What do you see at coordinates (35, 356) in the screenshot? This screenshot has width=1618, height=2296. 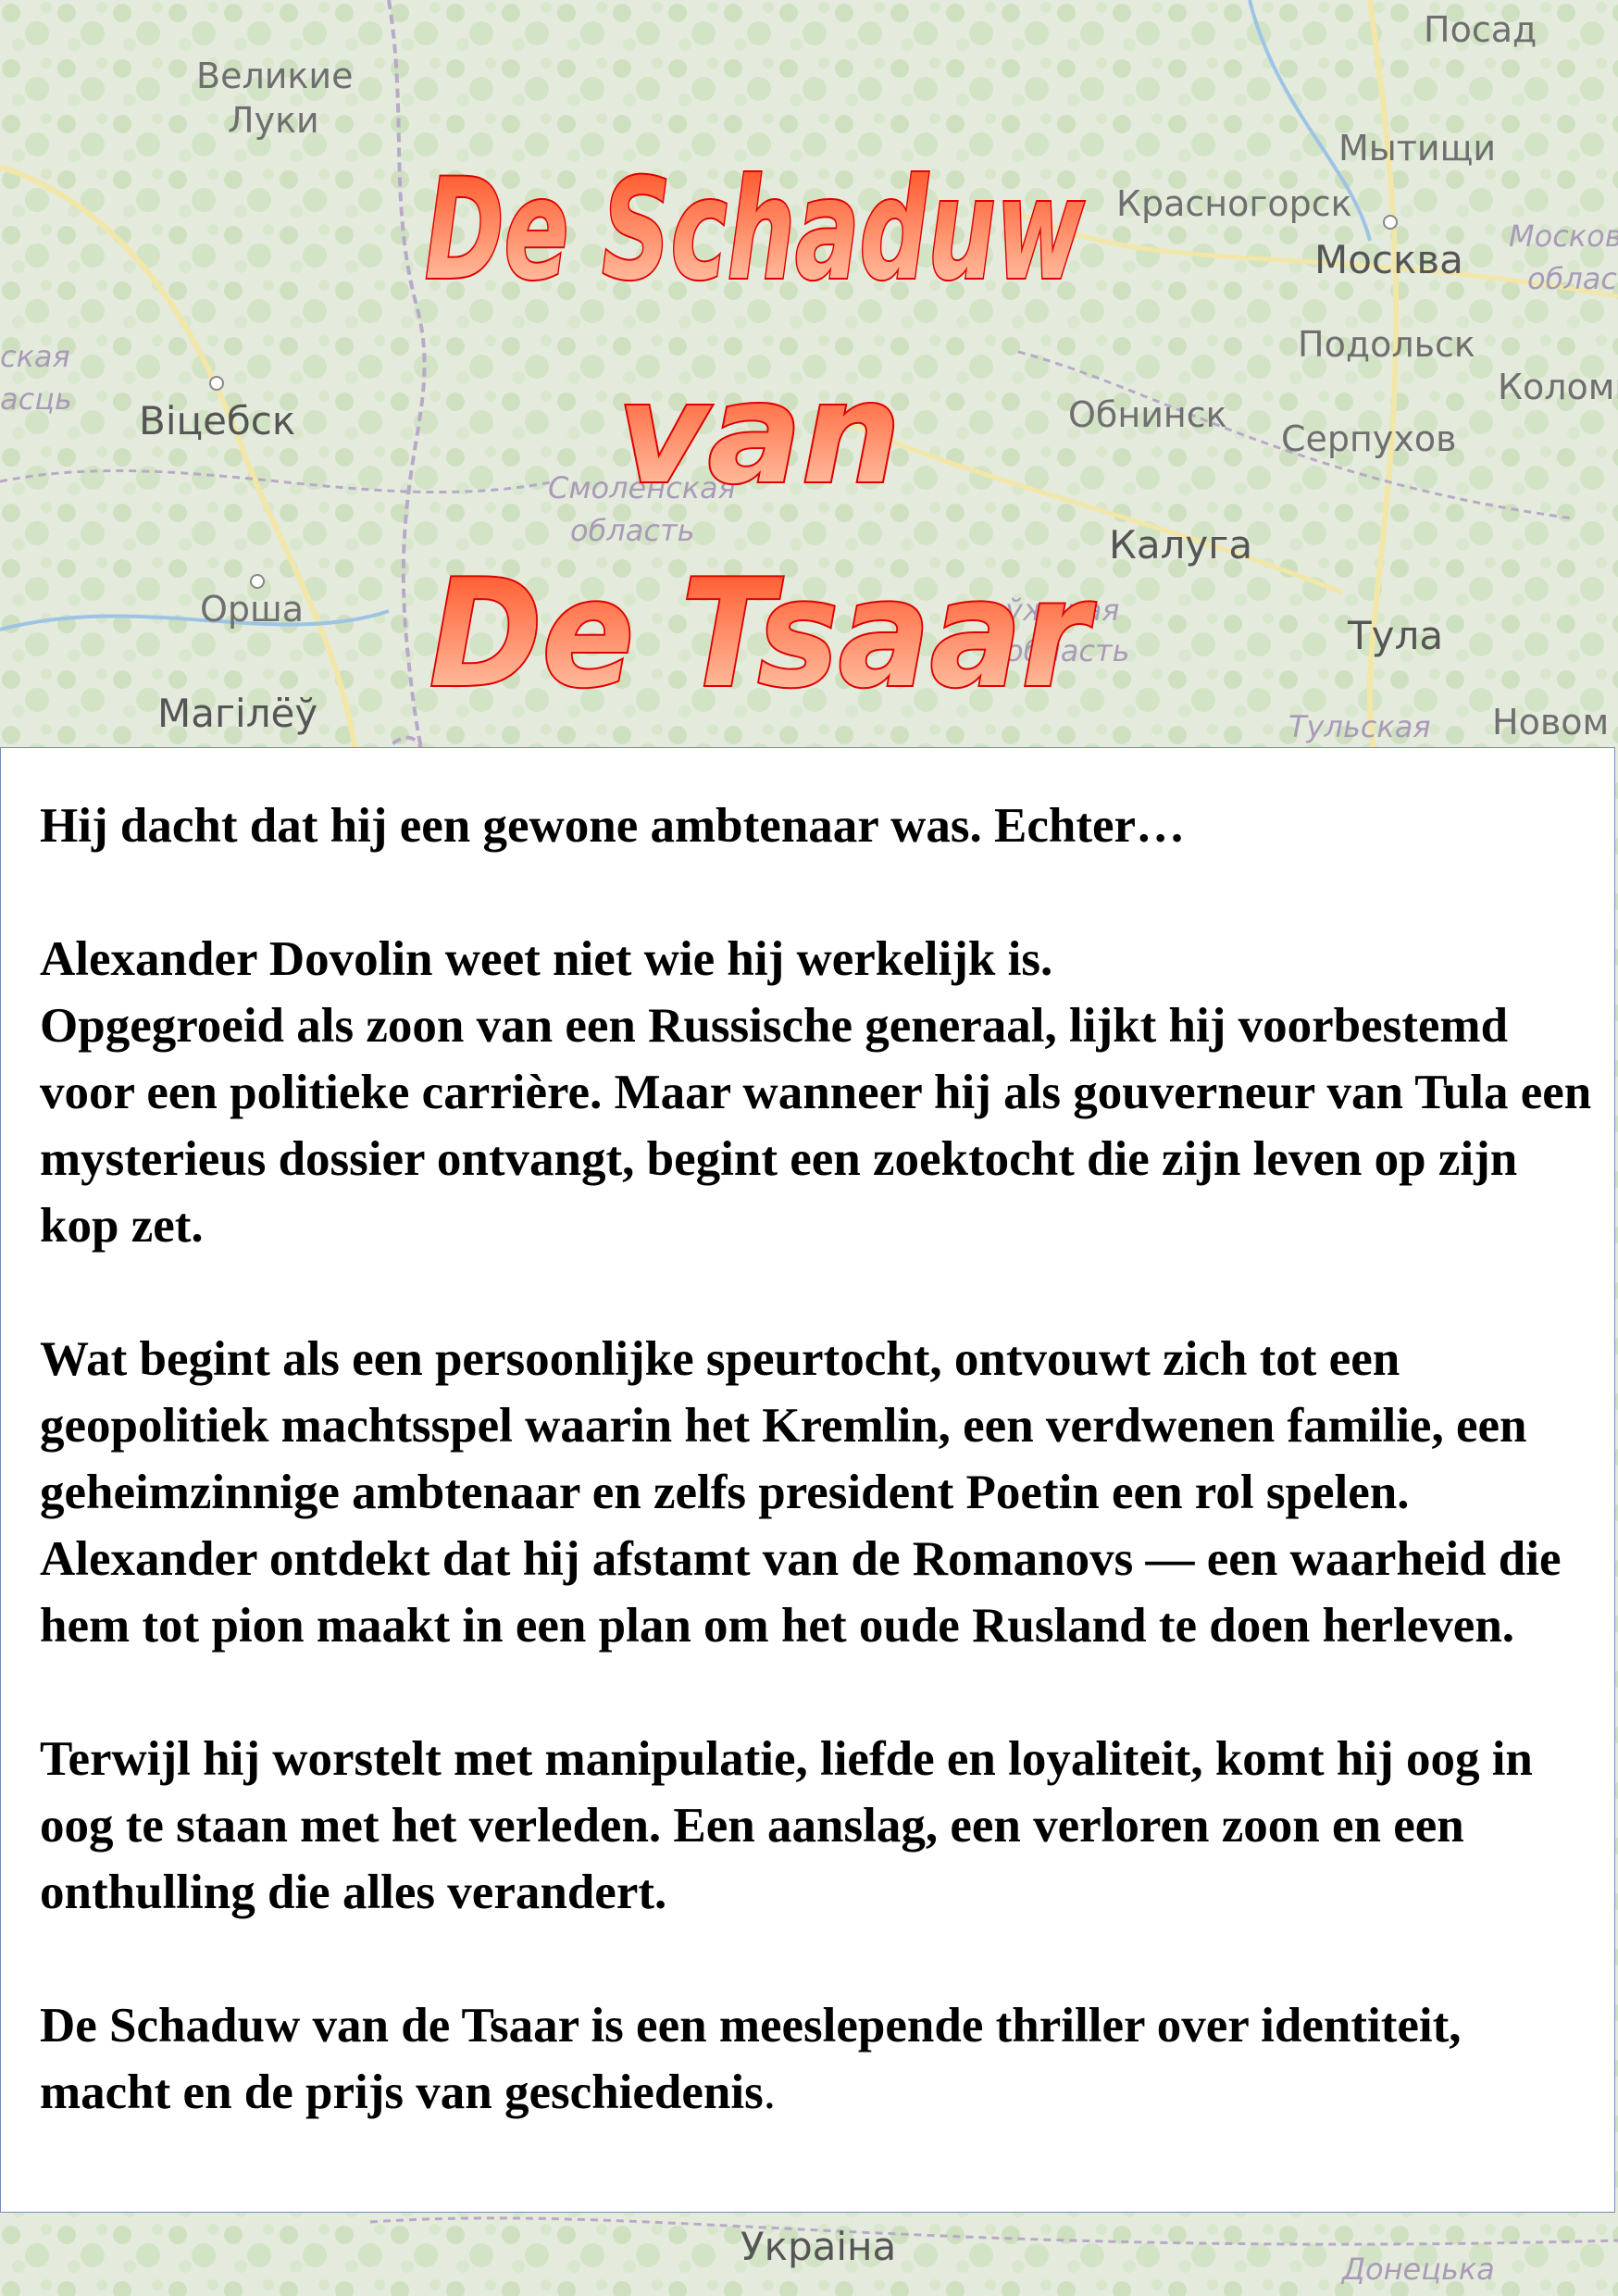 I see `map-label-vitebsk-oblast-1: ская` at bounding box center [35, 356].